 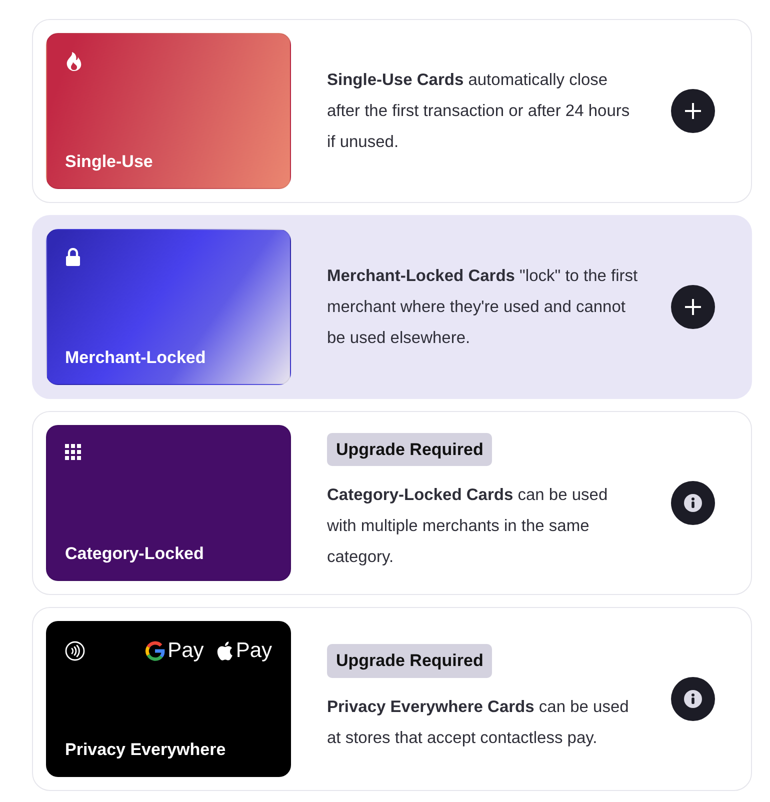 What do you see at coordinates (224, 650) in the screenshot?
I see `apple-logo-icon` at bounding box center [224, 650].